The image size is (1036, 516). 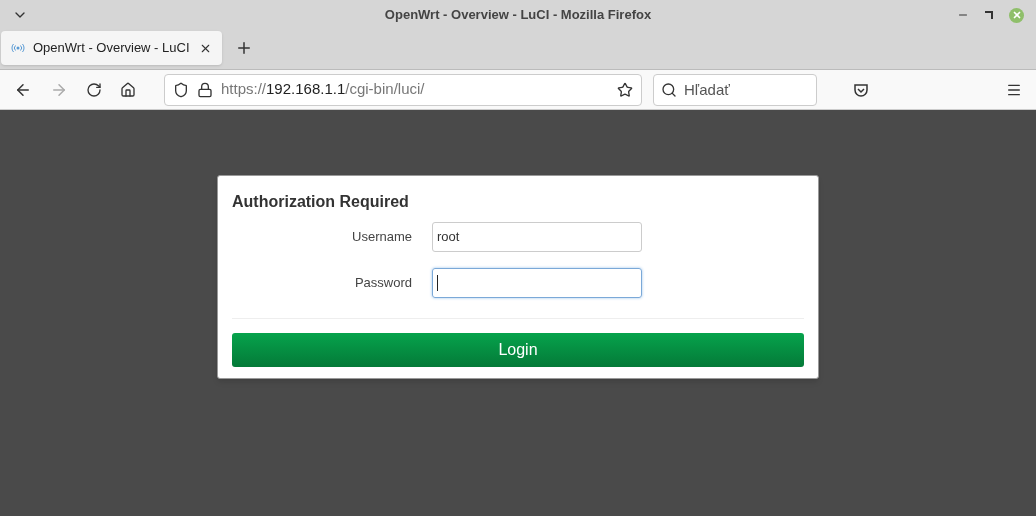 What do you see at coordinates (321, 202) in the screenshot?
I see `card-title: Authorization Required` at bounding box center [321, 202].